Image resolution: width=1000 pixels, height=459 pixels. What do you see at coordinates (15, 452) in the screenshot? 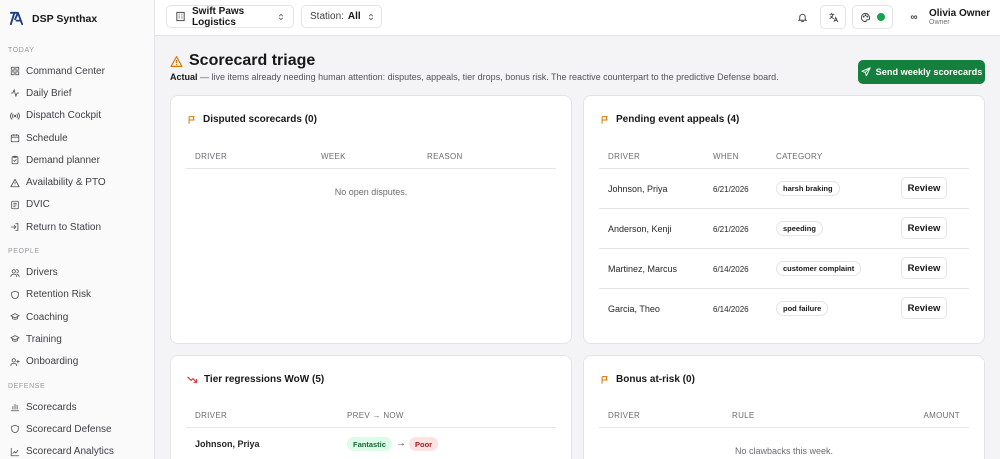
I see `line-chart-icon` at bounding box center [15, 452].